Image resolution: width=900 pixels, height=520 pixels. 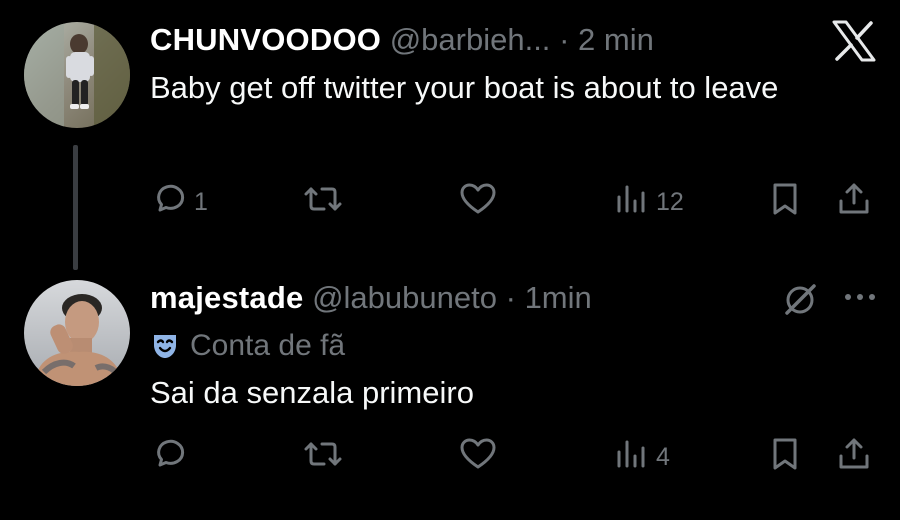 I want to click on timestamp: 1min, so click(x=558, y=297).